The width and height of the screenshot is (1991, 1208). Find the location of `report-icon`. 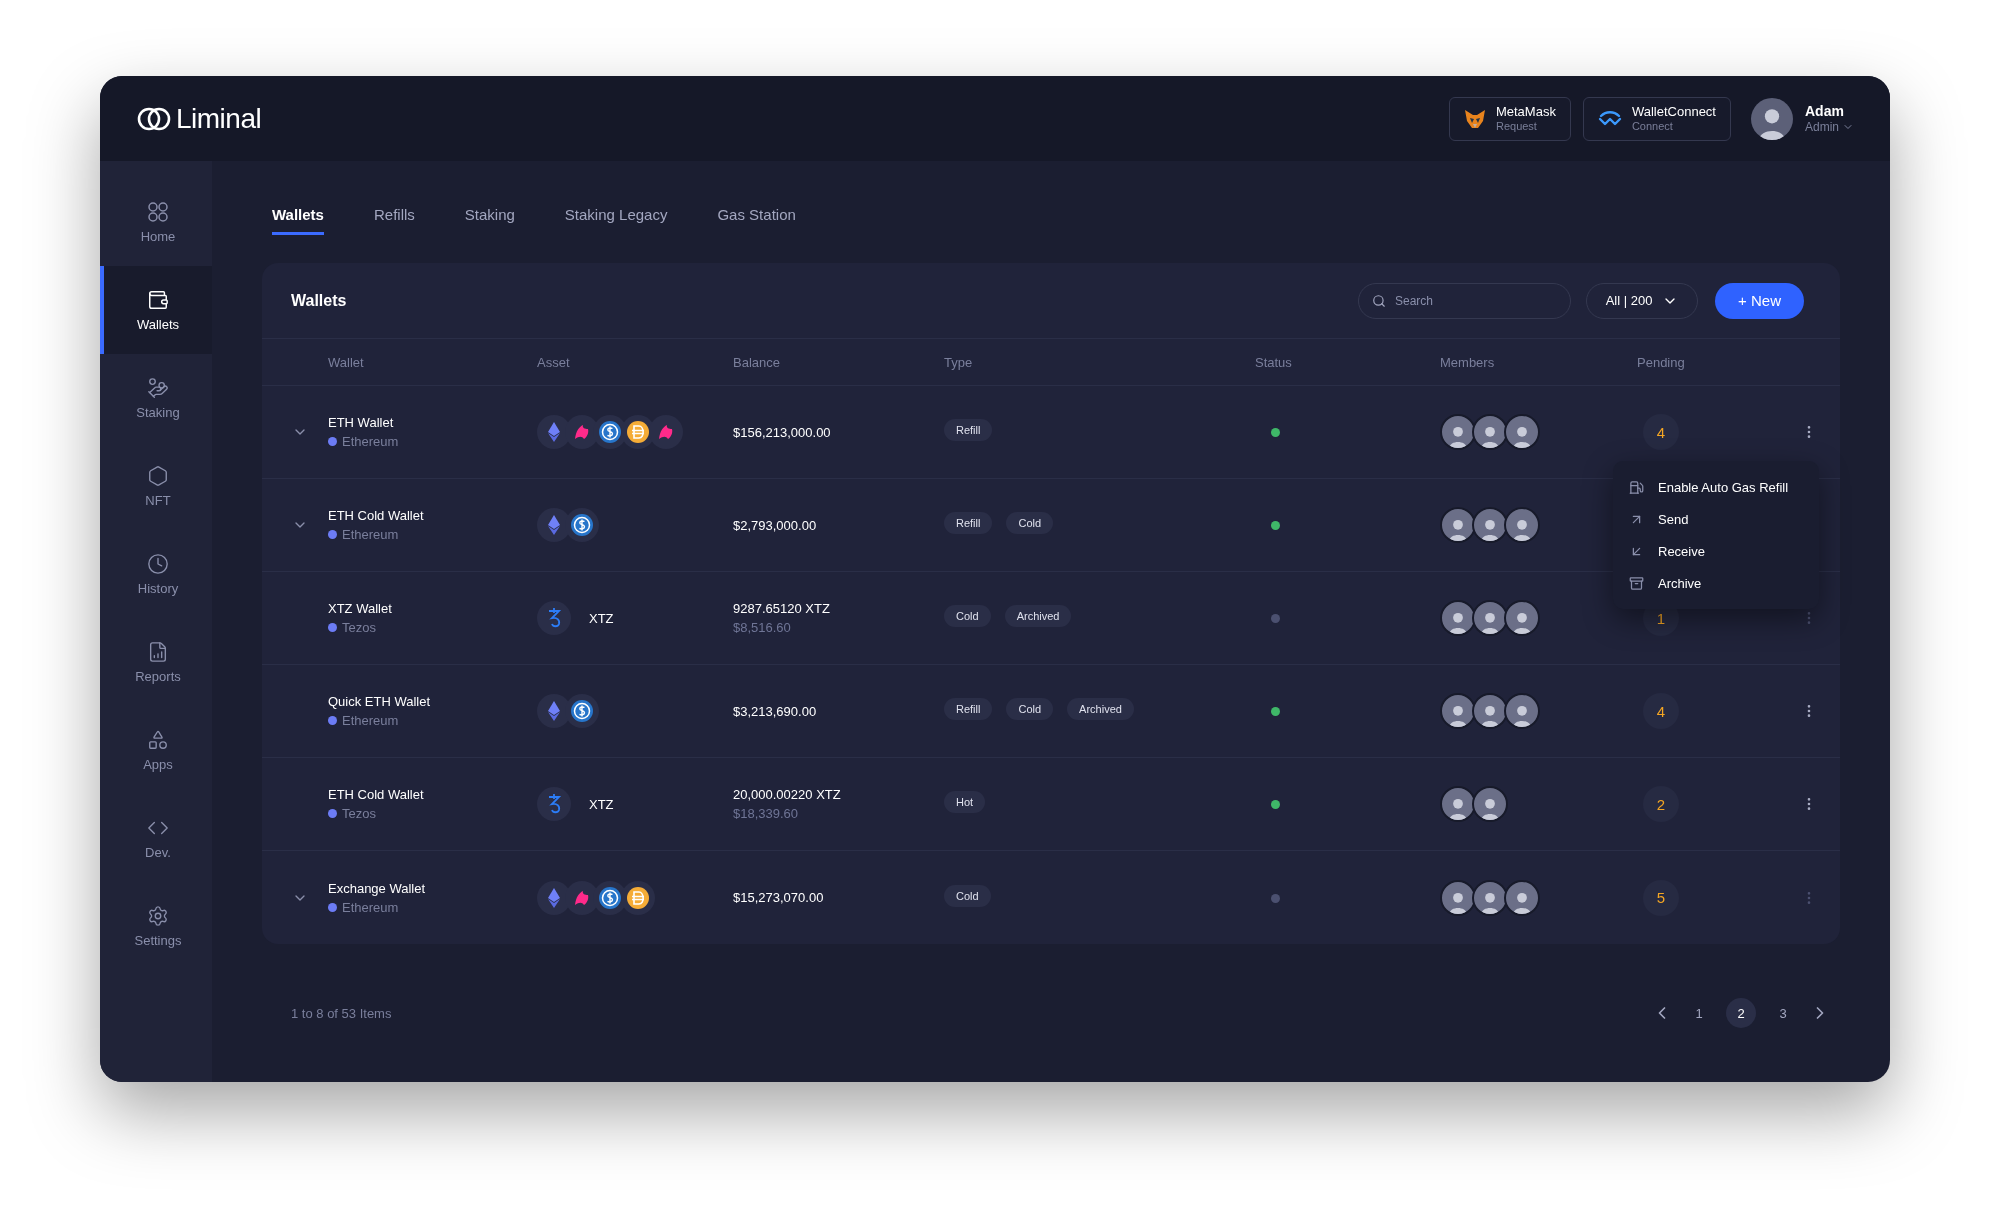

report-icon is located at coordinates (158, 651).